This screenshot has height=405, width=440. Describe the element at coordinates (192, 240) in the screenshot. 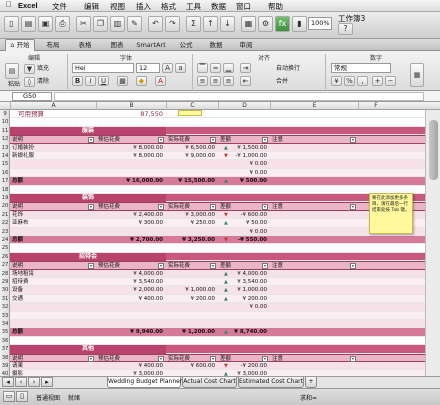

I see `total-actual: ¥ 3,250.00` at that location.